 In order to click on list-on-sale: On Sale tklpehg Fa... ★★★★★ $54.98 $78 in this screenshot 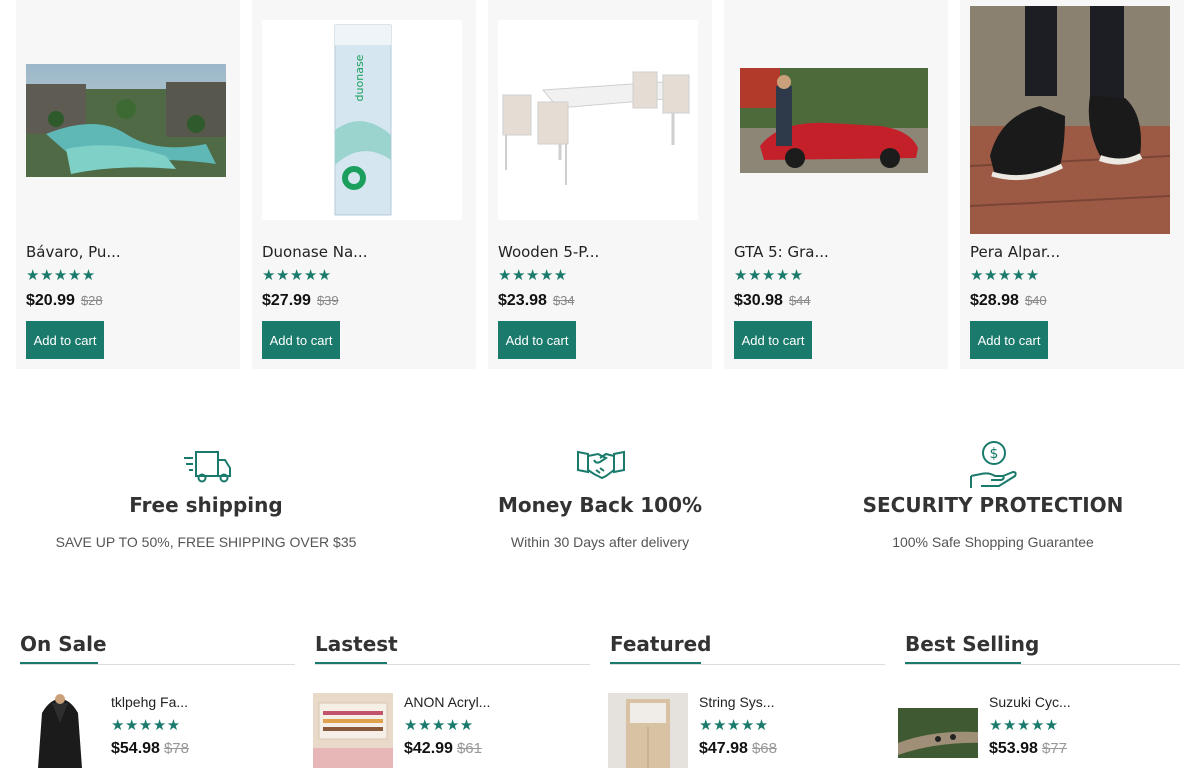, I will do `click(157, 699)`.